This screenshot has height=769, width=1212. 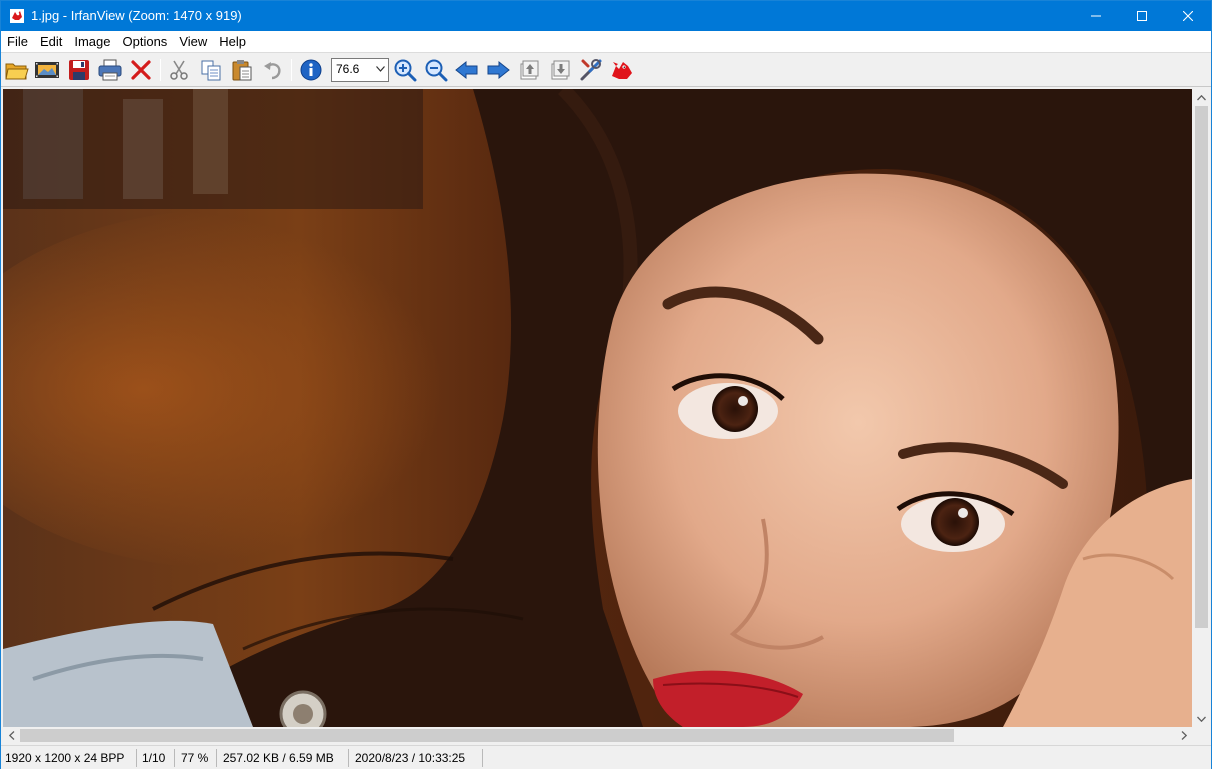 I want to click on toolbar: 76.6, so click(x=606, y=69).